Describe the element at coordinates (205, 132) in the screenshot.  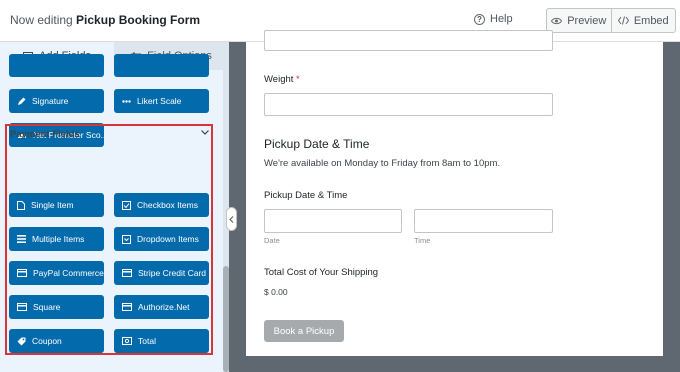
I see `chevron-down-icon` at that location.